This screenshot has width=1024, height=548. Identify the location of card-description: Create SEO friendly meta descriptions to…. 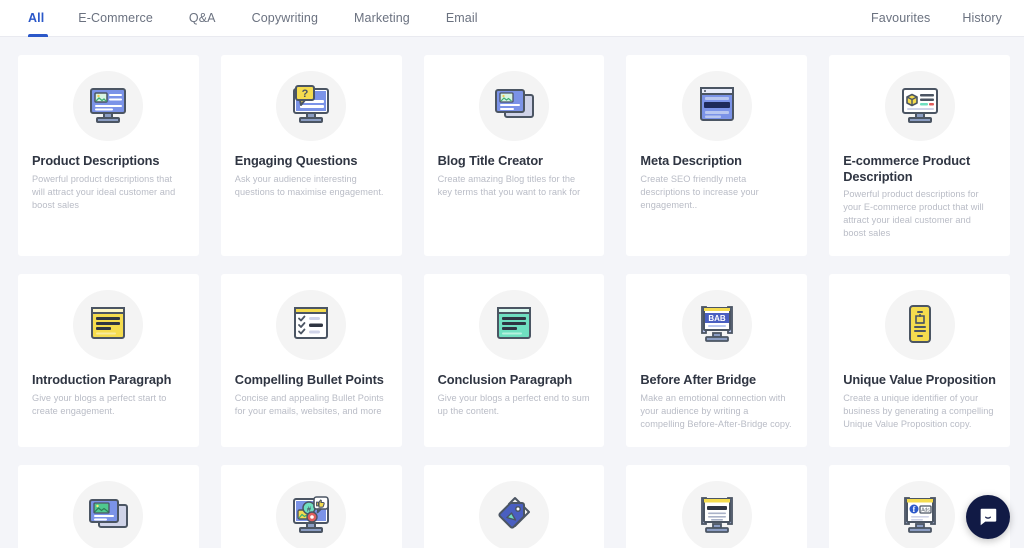
(699, 191).